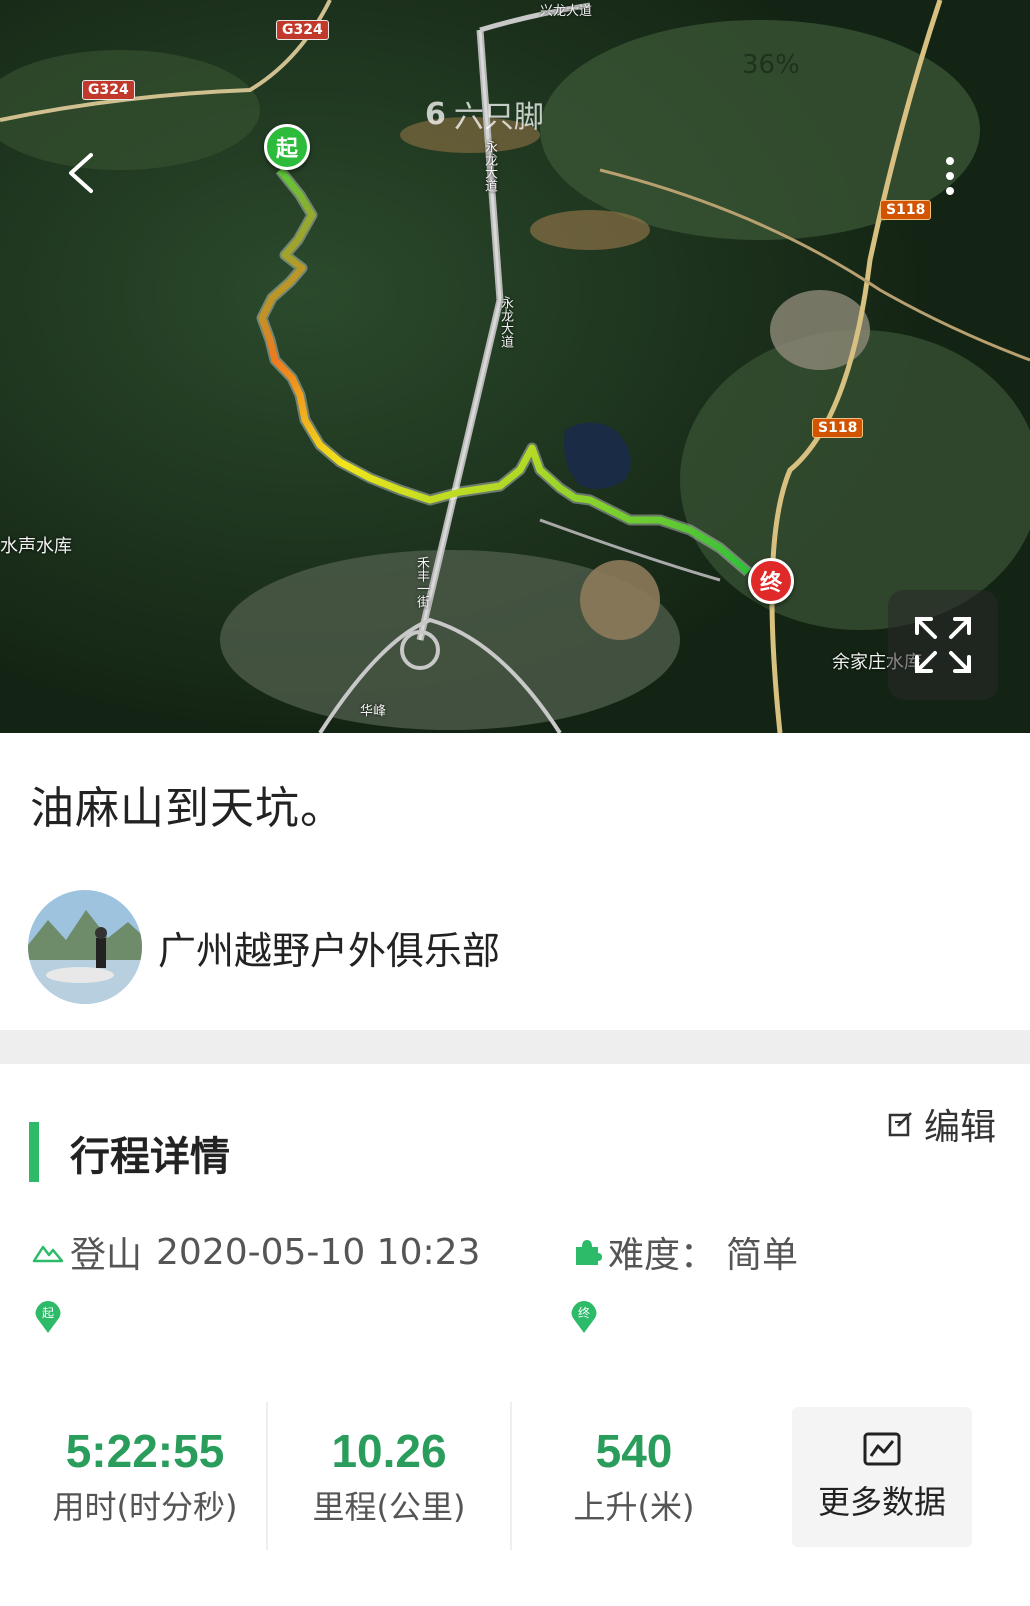 The image size is (1030, 1606). What do you see at coordinates (34, 1152) in the screenshot?
I see `section-accent-bar` at bounding box center [34, 1152].